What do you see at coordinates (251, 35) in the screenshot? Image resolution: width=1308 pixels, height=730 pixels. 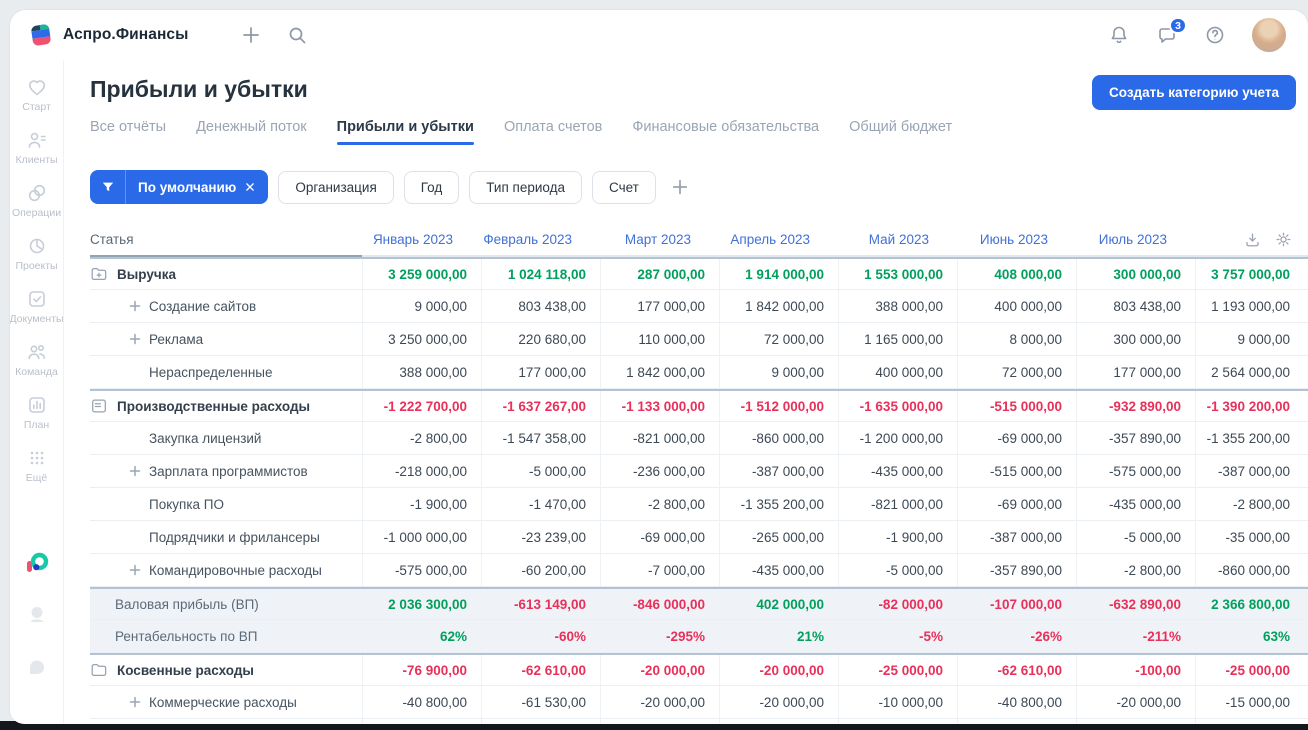 I see `add-icon` at bounding box center [251, 35].